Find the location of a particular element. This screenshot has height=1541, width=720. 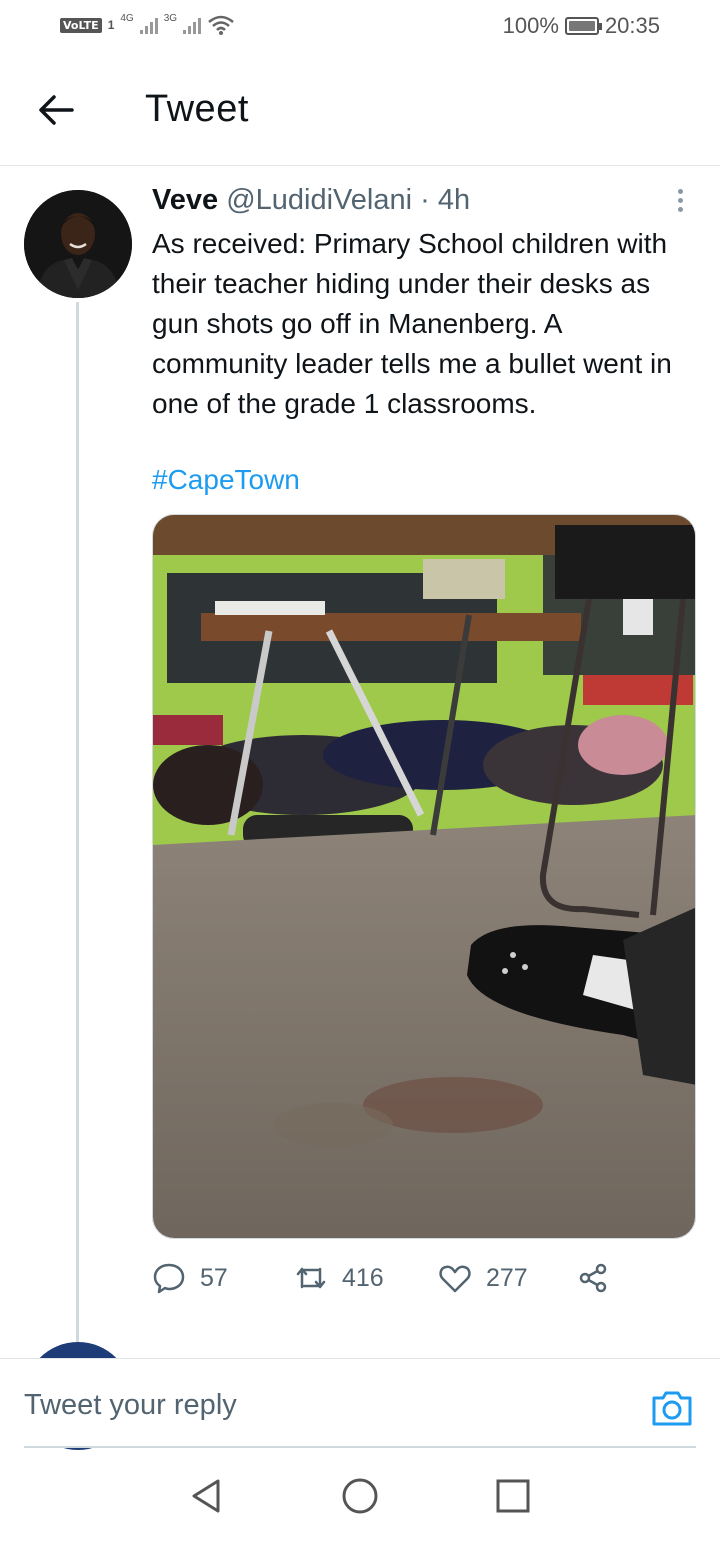

share-icon is located at coordinates (593, 1278).